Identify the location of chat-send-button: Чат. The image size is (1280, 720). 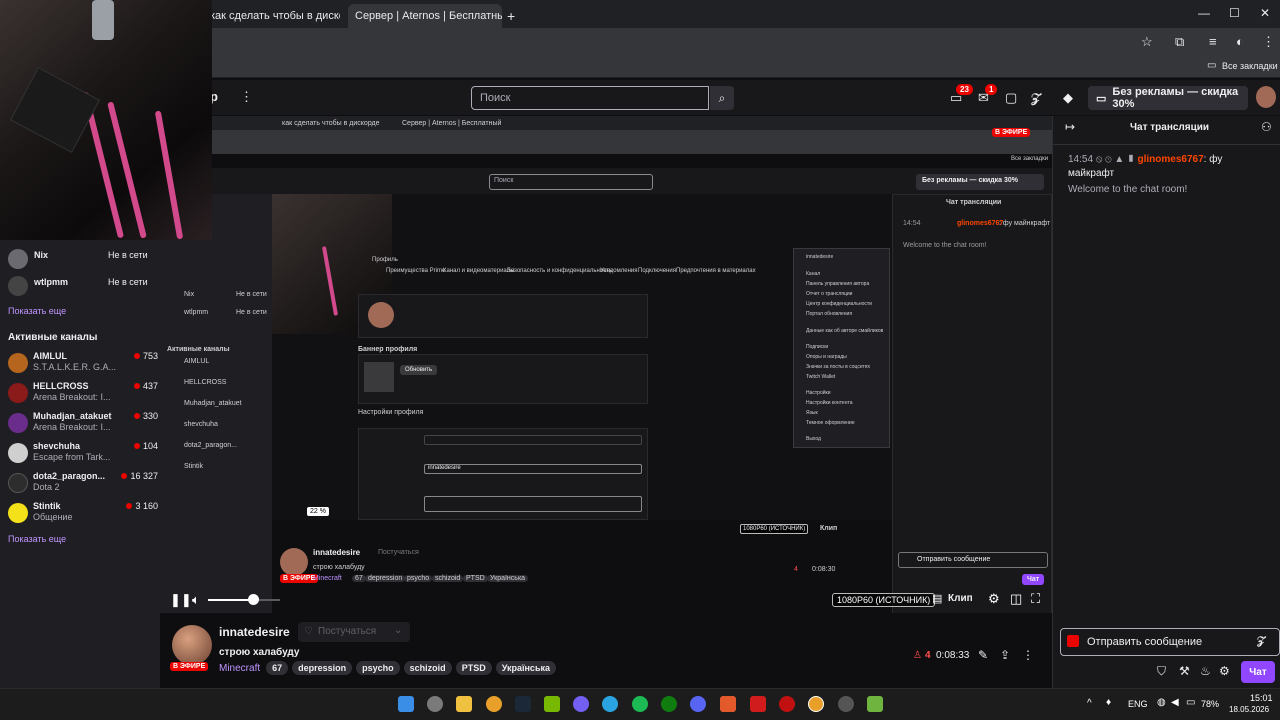
(1258, 672).